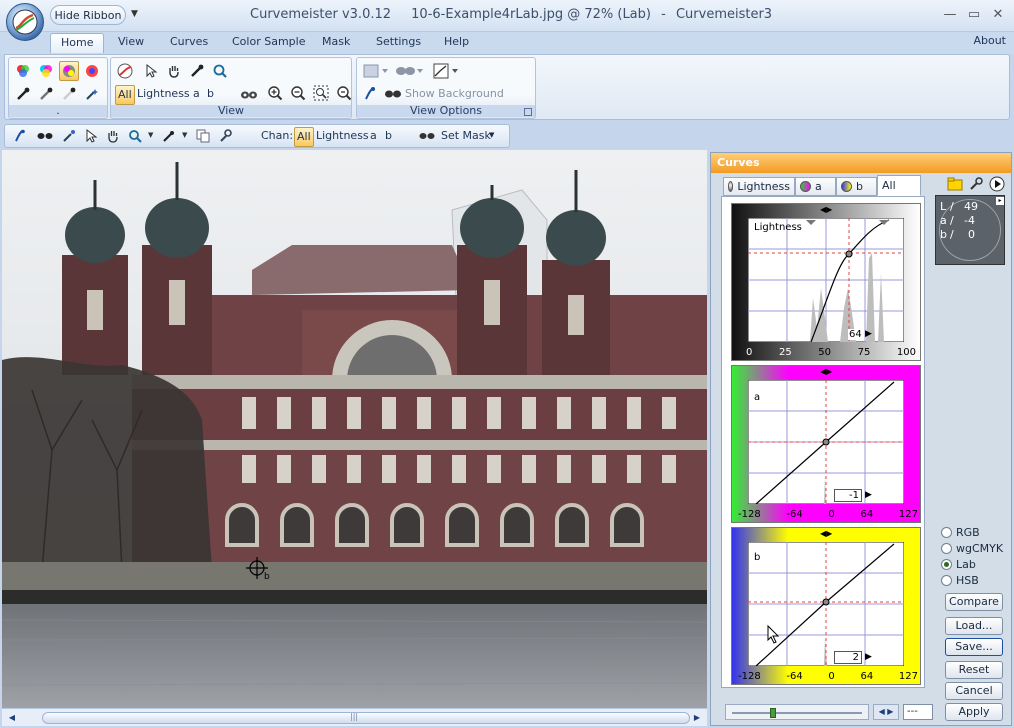 The width and height of the screenshot is (1014, 728). I want to click on eyedropper-tool-icon, so click(197, 71).